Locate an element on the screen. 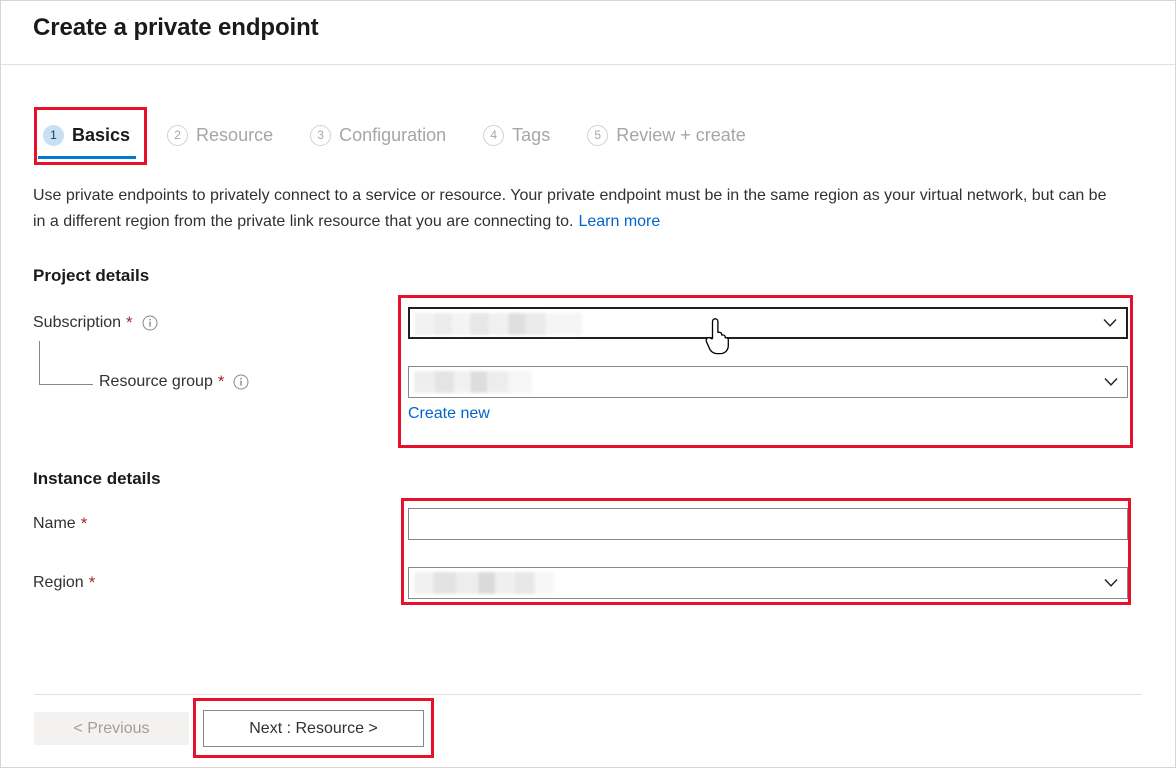  label-region-text: Region is located at coordinates (58, 582).